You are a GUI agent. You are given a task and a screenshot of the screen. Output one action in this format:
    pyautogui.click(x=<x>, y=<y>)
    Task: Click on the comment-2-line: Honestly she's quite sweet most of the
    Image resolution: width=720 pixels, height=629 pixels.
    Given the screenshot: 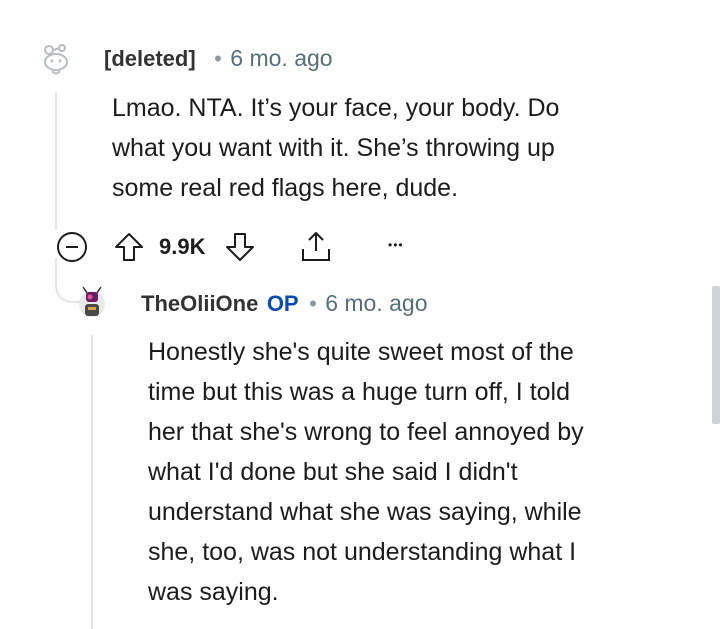 What is the action you would take?
    pyautogui.click(x=361, y=352)
    